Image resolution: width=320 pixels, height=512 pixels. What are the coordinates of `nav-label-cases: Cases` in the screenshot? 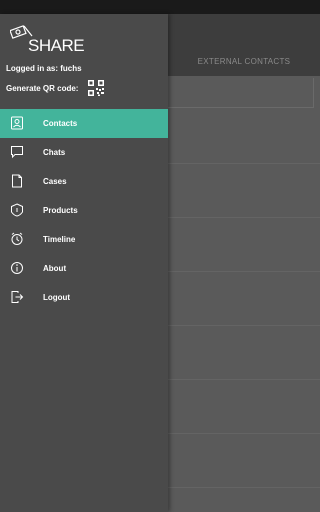 It's located at (55, 181).